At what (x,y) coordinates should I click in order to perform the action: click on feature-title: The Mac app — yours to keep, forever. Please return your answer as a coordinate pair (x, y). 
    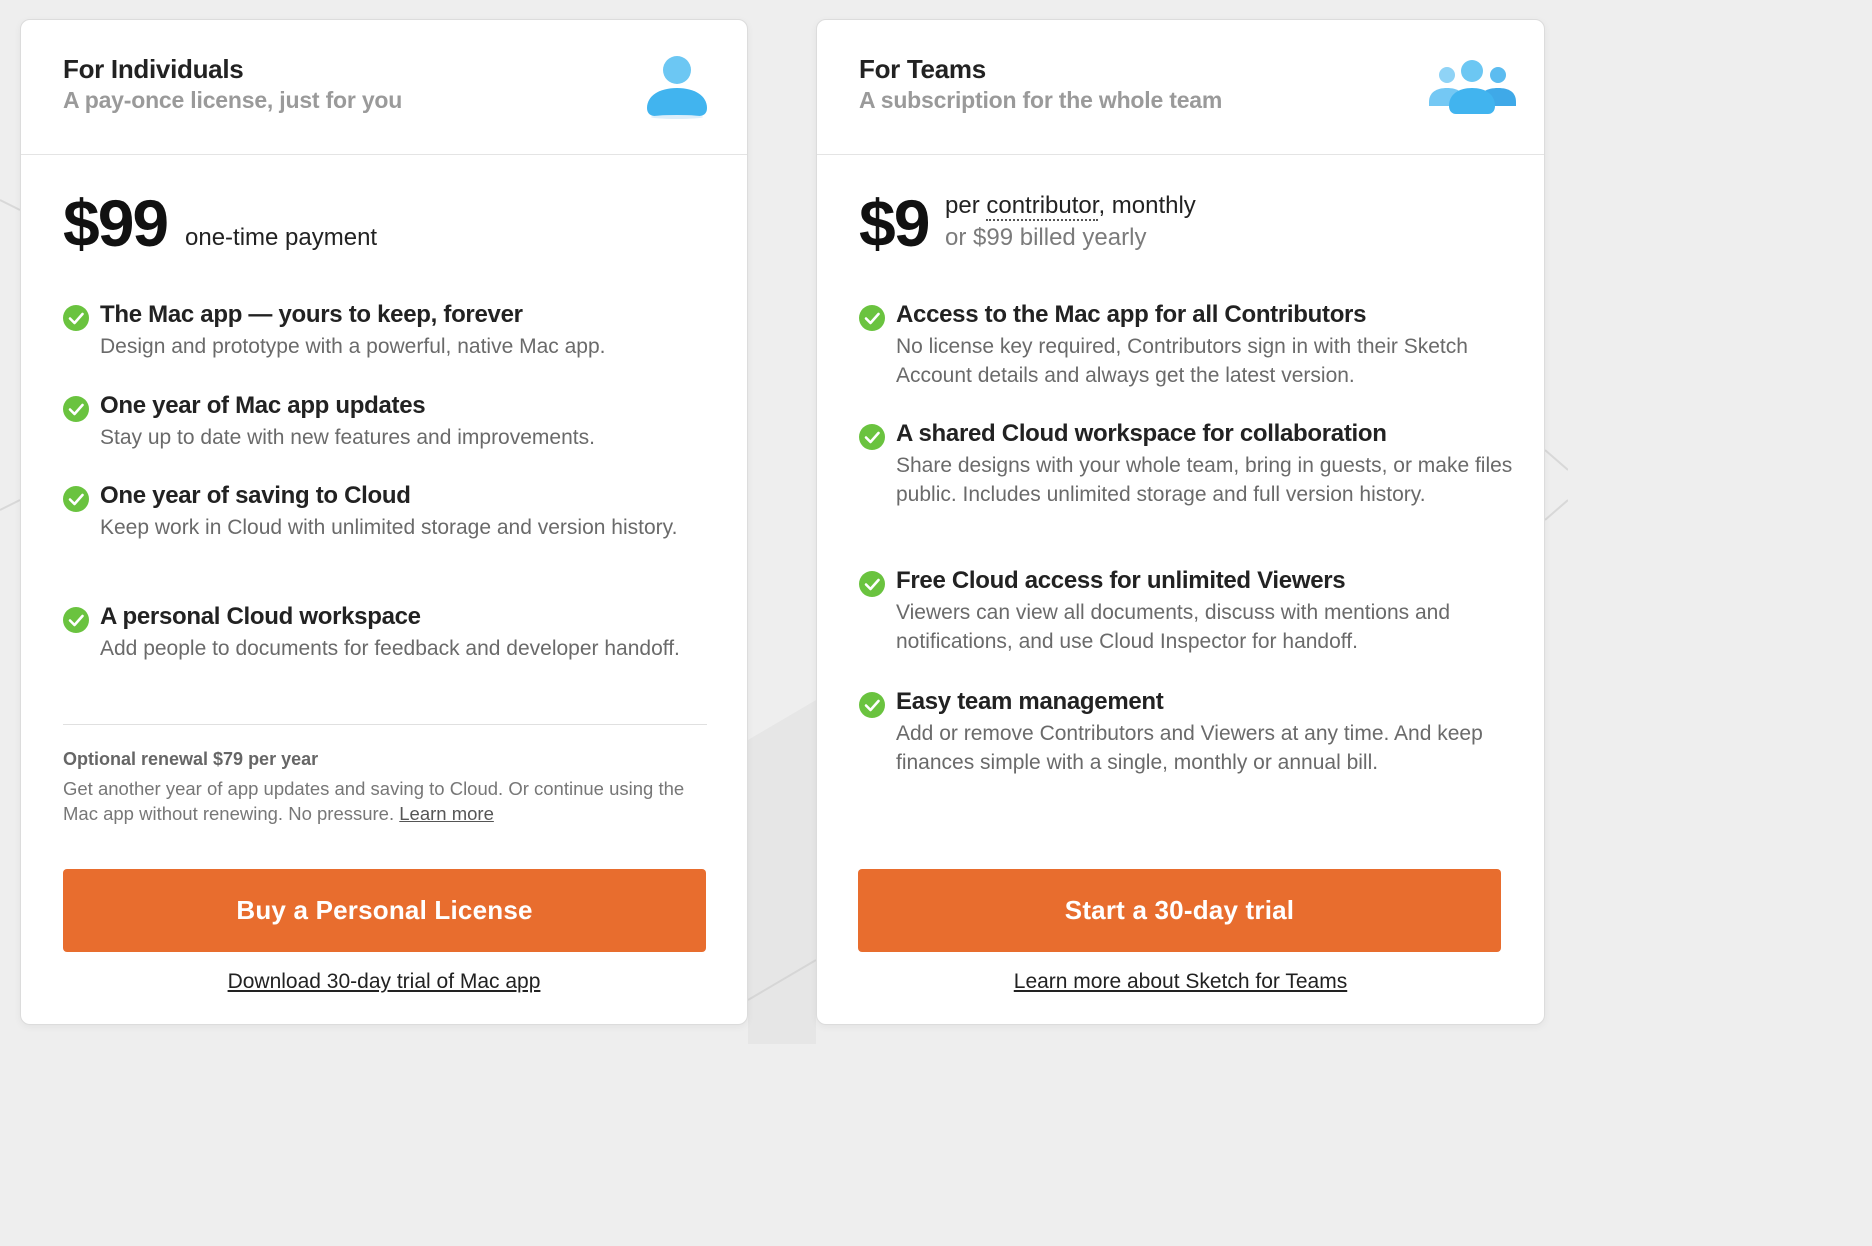
    Looking at the image, I should click on (311, 314).